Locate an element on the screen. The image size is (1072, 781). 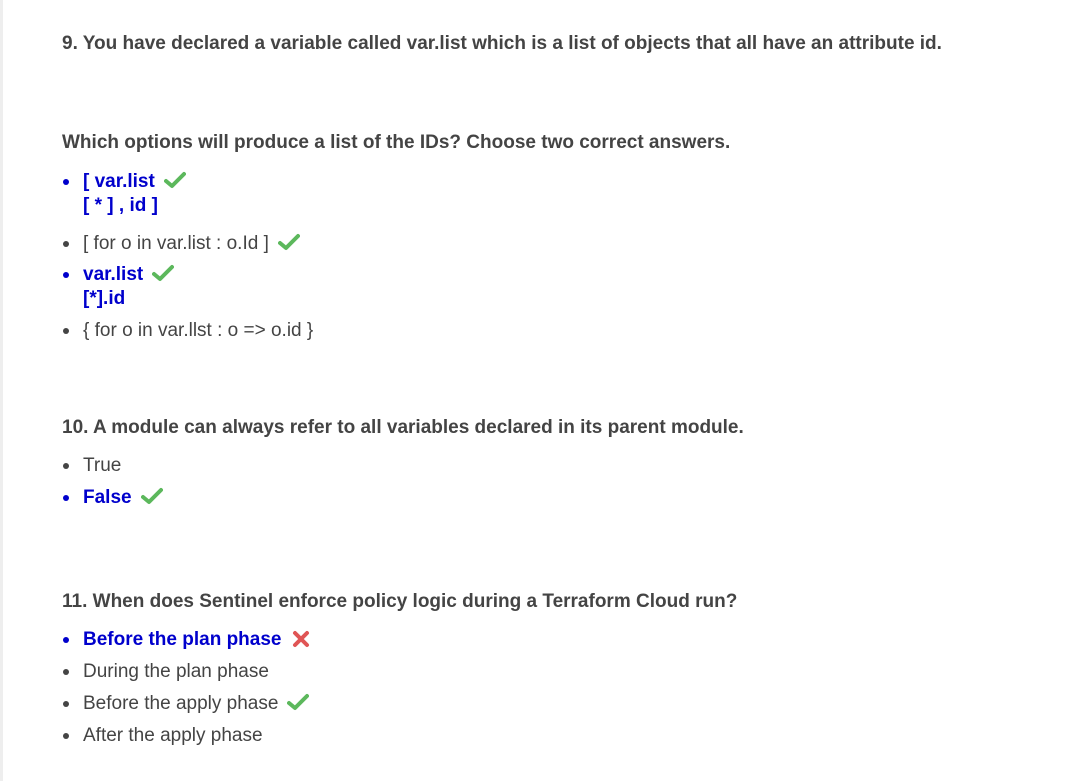
option-text: After the apply phase is located at coordinates (173, 735).